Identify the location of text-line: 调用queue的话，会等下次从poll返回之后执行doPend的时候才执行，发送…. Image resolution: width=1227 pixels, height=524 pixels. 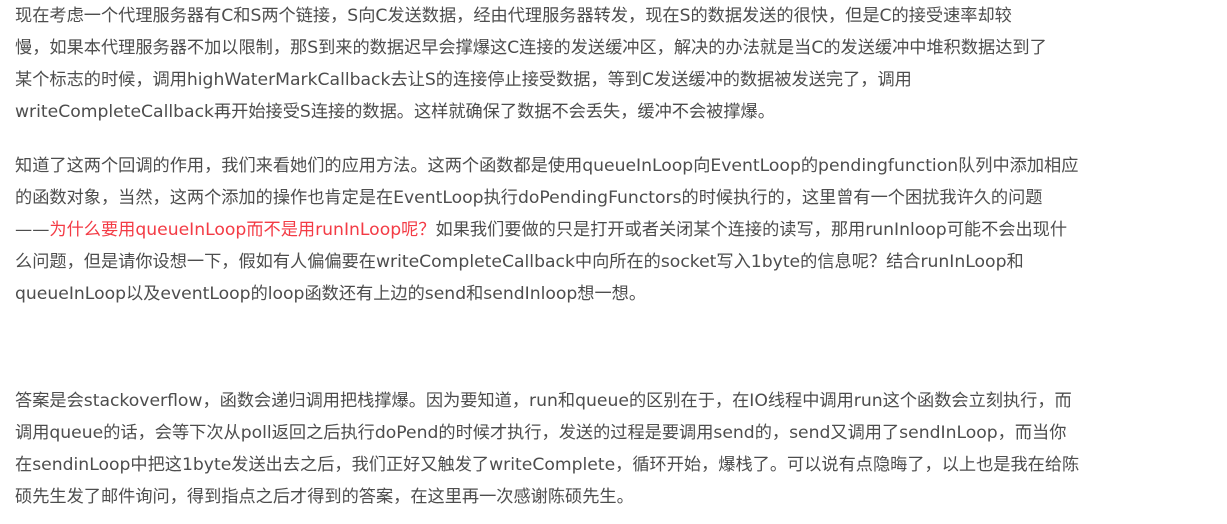
(541, 433).